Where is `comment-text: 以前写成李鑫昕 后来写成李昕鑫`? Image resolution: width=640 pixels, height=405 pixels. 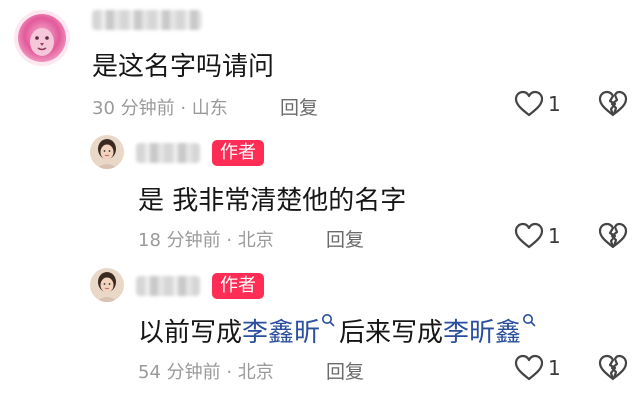 comment-text: 以前写成李鑫昕 后来写成李昕鑫 is located at coordinates (339, 330).